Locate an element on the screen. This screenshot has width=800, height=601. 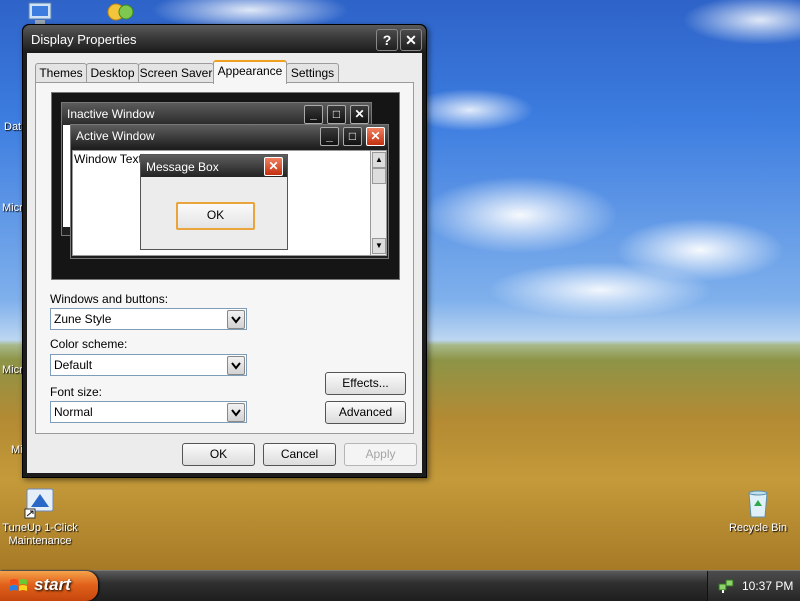
computer-icon is located at coordinates (40, 14).